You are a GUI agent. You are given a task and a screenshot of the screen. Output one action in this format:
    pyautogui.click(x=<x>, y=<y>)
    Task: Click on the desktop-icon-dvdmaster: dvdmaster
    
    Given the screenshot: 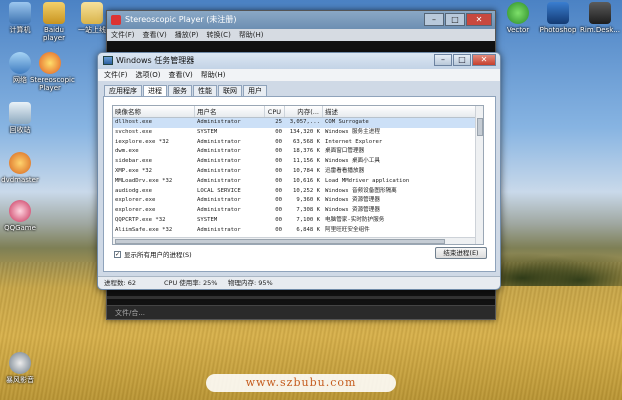 What is the action you would take?
    pyautogui.click(x=20, y=168)
    